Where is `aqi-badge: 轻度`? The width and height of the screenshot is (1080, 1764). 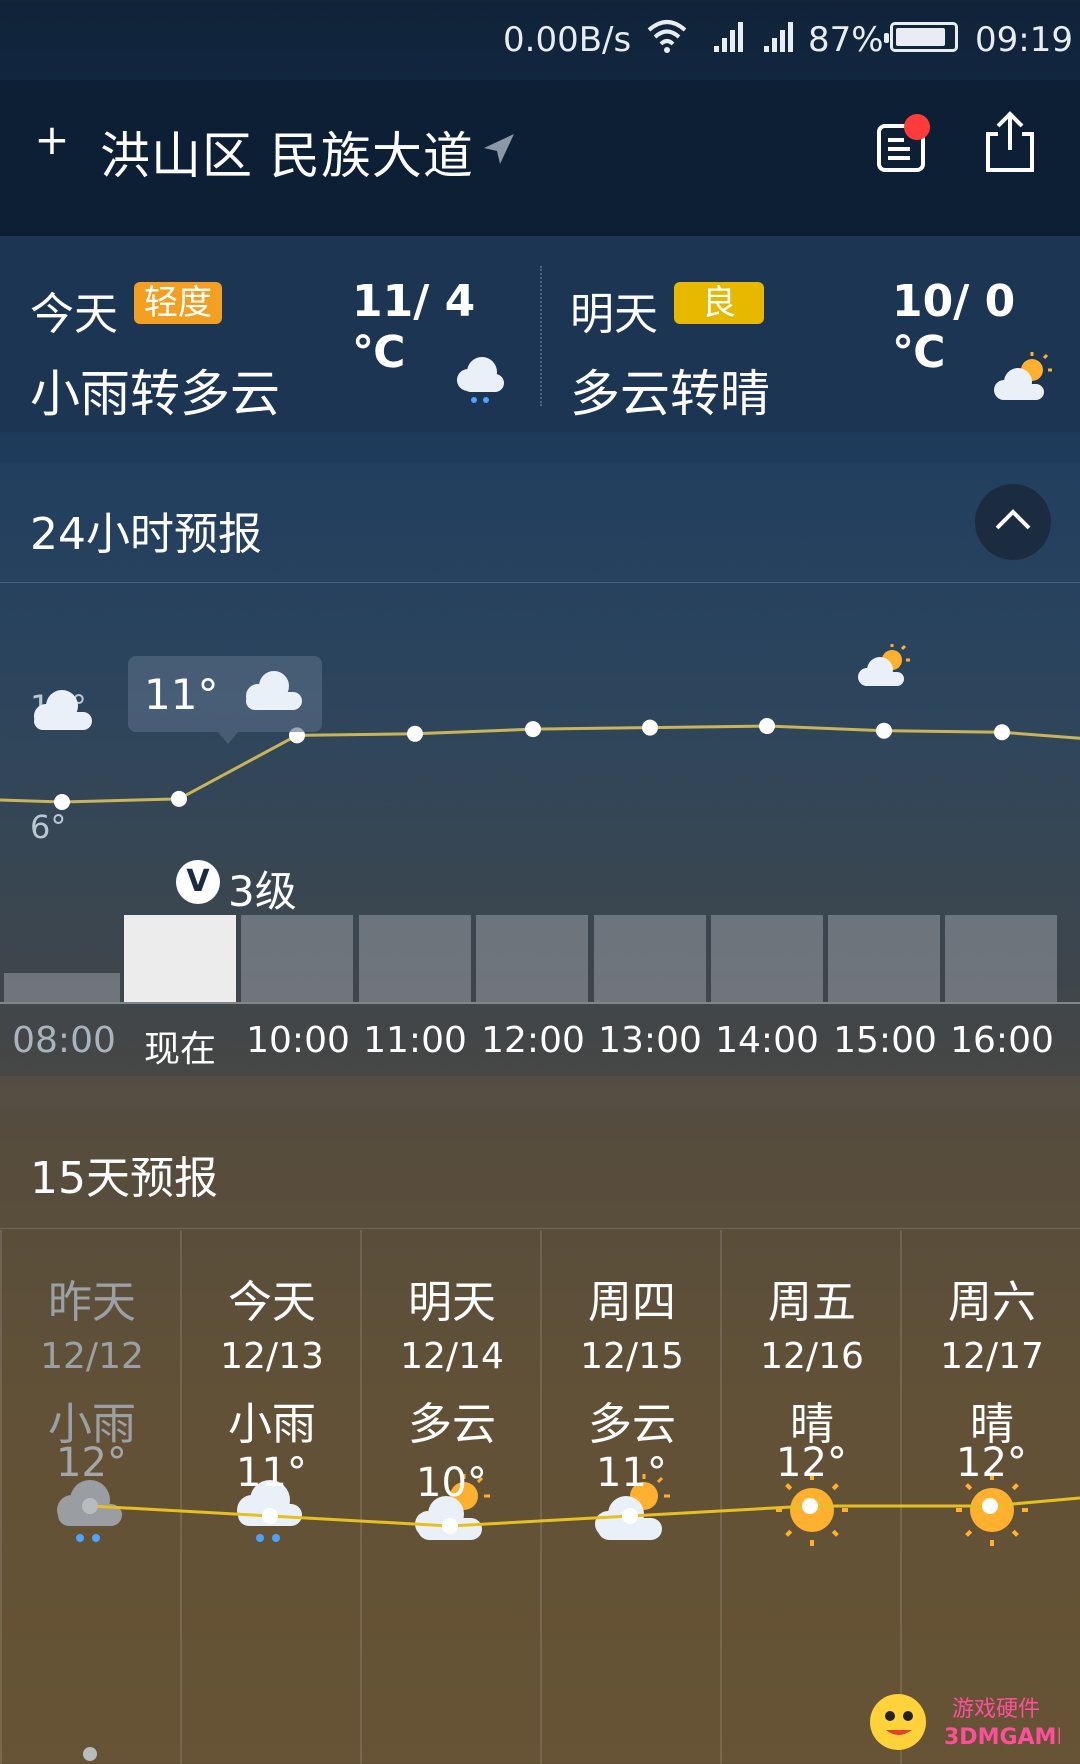 aqi-badge: 轻度 is located at coordinates (178, 303).